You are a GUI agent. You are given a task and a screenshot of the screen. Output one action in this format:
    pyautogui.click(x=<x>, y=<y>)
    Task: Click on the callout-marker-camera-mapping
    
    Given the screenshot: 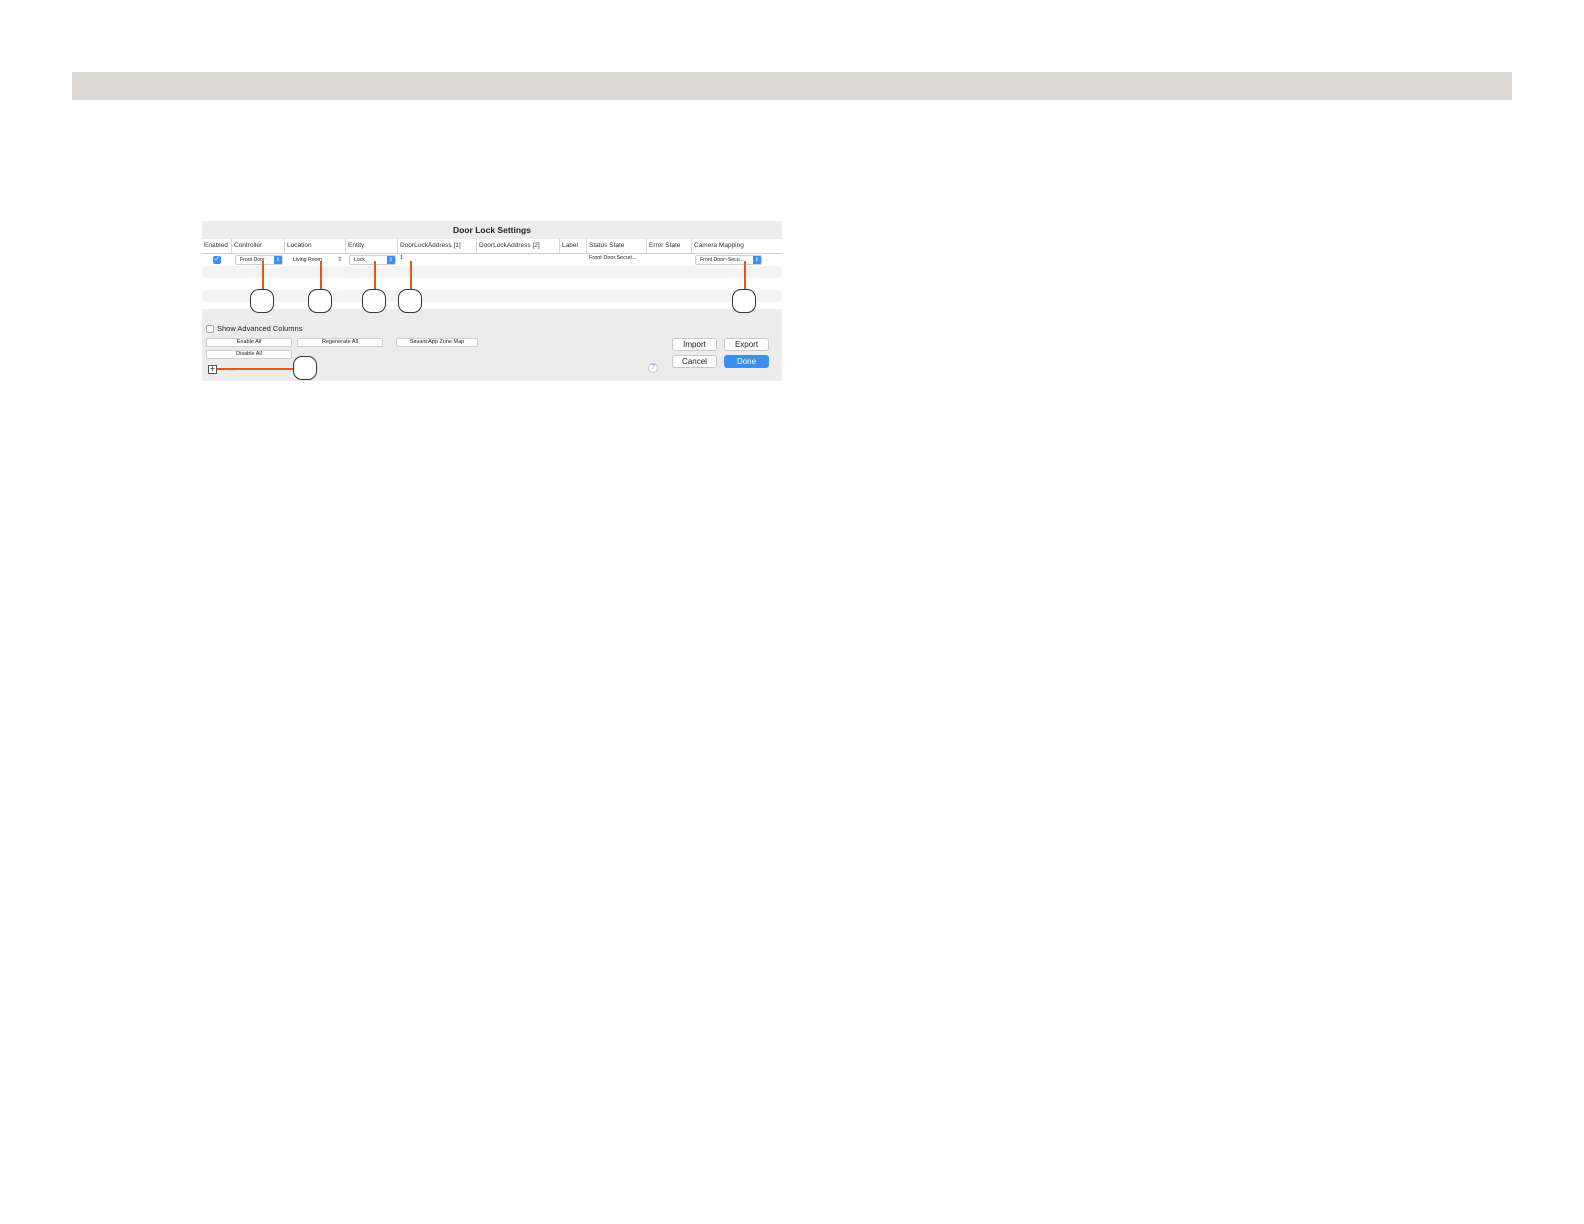 What is the action you would take?
    pyautogui.click(x=744, y=301)
    